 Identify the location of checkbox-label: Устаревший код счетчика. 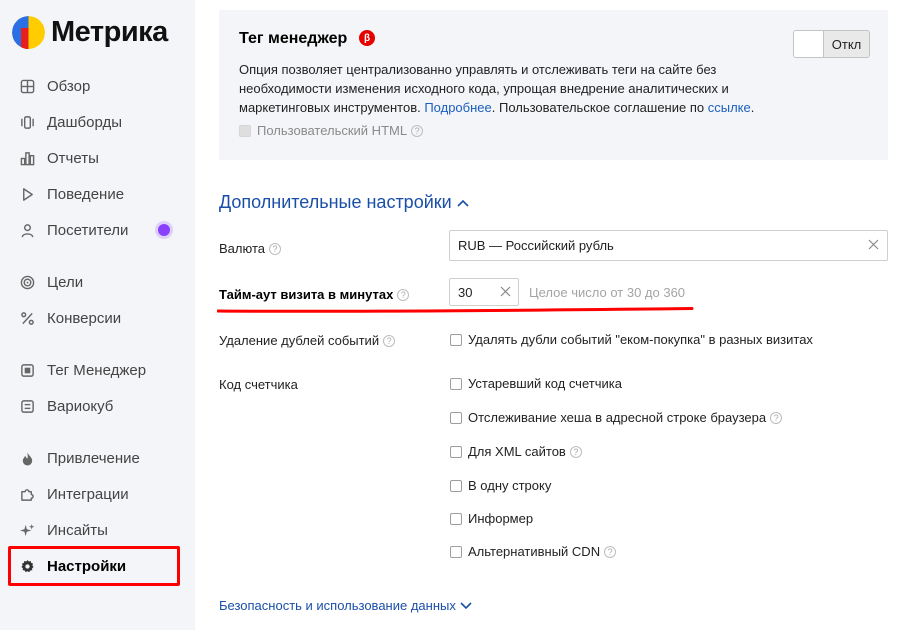
(545, 383).